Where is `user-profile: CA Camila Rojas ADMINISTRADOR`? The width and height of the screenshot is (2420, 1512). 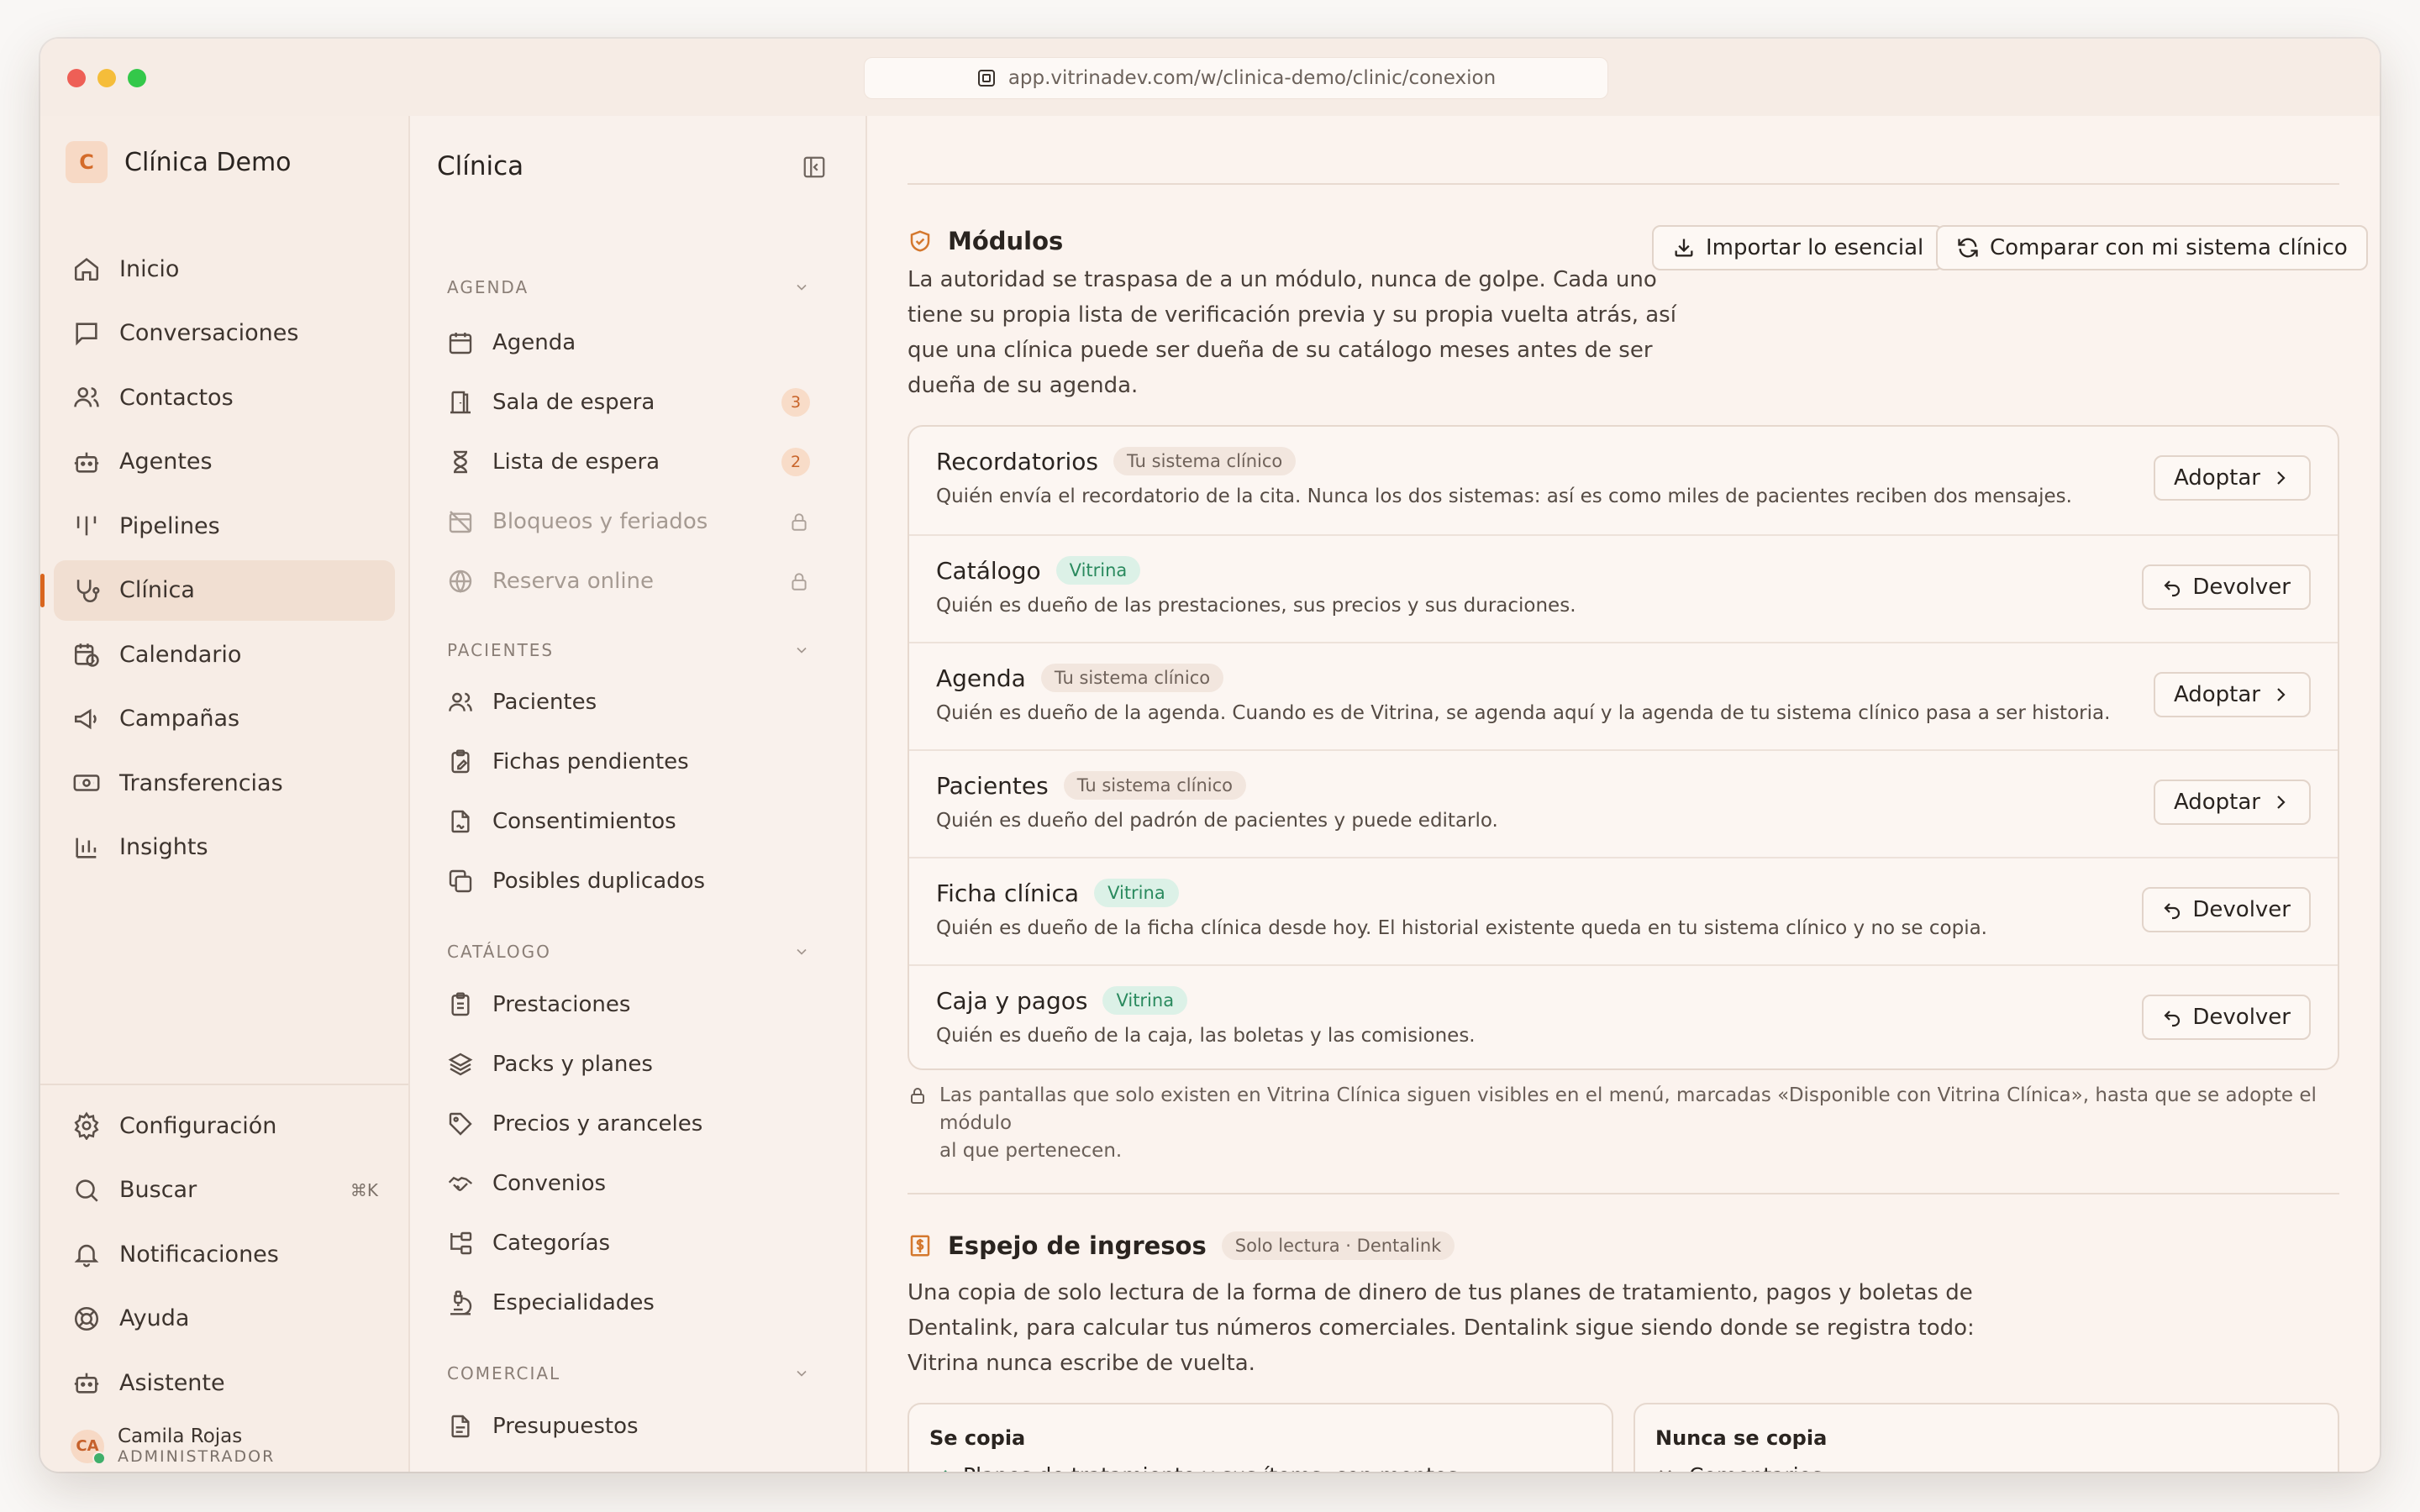 user-profile: CA Camila Rojas ADMINISTRADOR is located at coordinates (173, 1446).